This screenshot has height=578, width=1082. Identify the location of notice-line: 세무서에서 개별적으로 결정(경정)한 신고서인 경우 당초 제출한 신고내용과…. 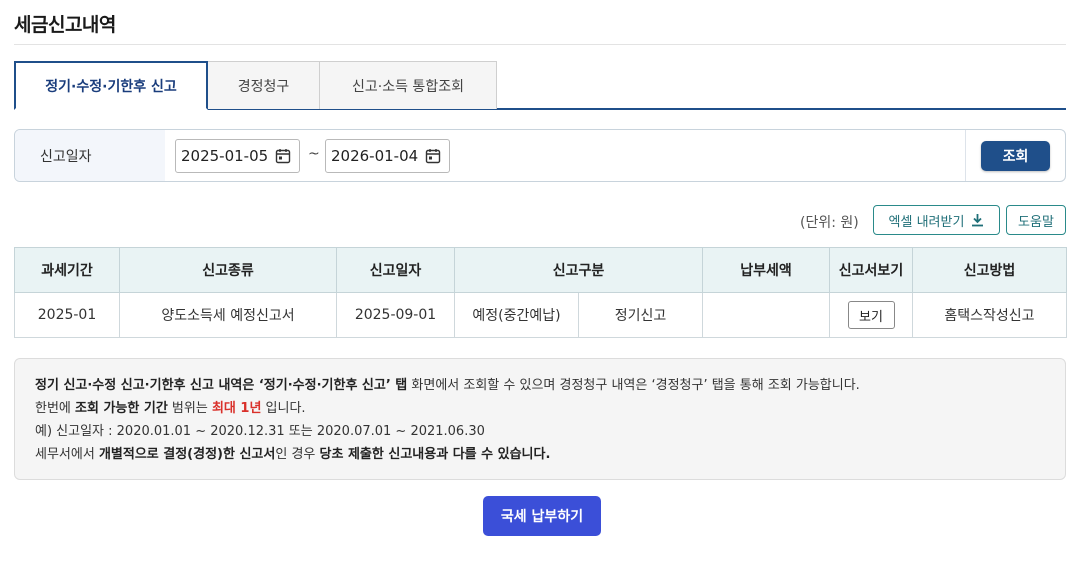
(550, 454).